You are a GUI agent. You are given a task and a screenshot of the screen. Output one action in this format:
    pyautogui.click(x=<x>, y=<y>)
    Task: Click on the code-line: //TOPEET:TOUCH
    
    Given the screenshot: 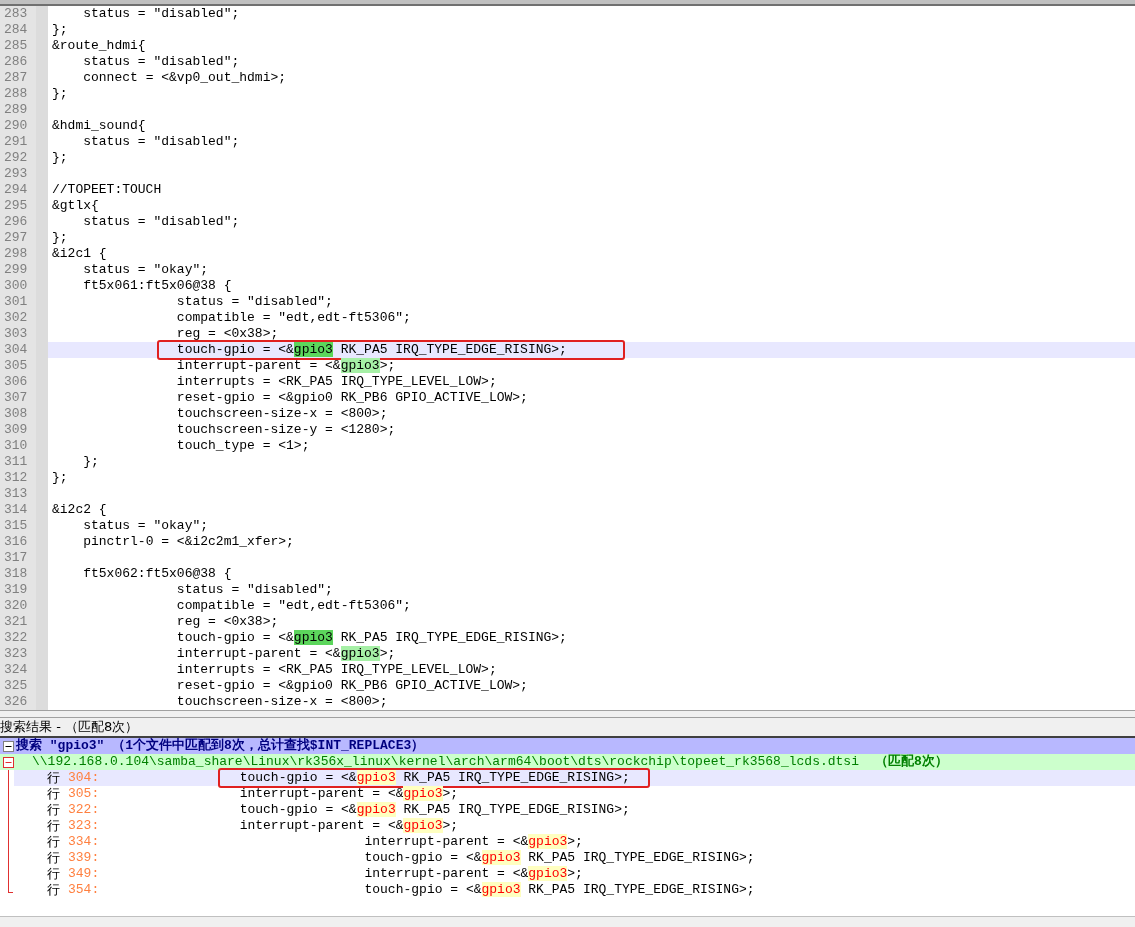 What is the action you would take?
    pyautogui.click(x=107, y=190)
    